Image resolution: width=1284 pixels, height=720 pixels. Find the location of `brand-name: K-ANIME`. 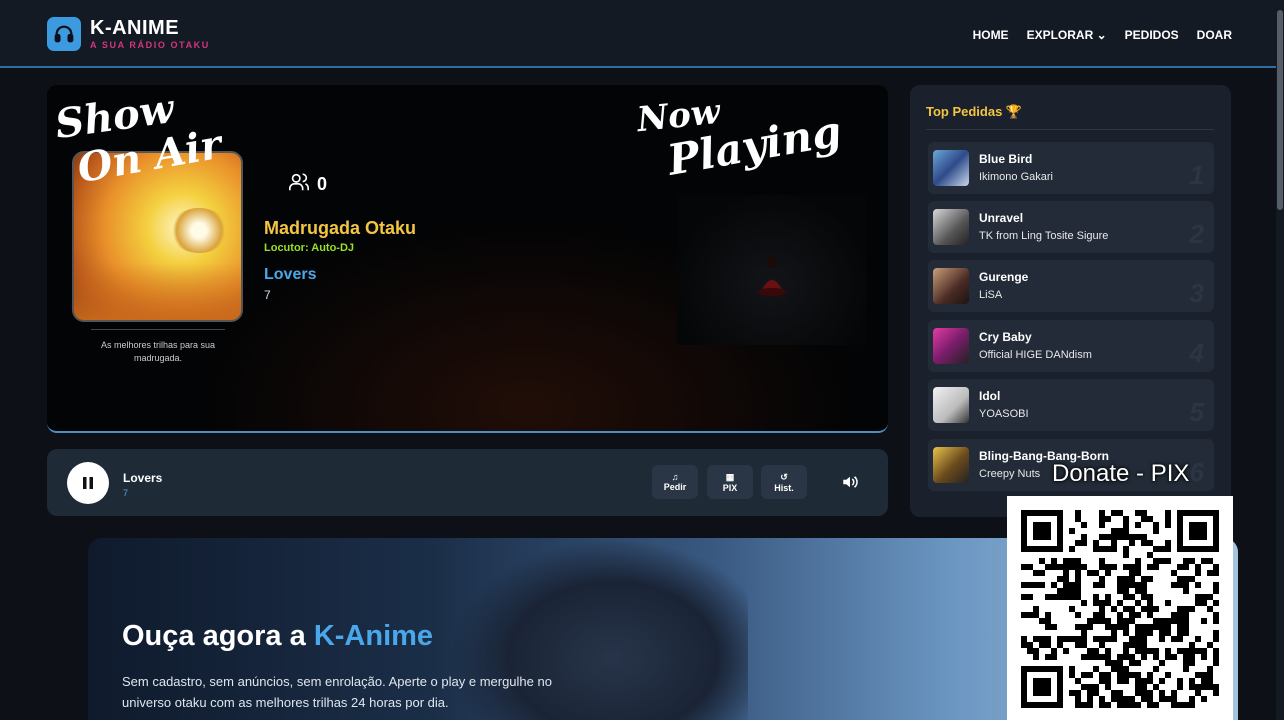

brand-name: K-ANIME is located at coordinates (134, 28).